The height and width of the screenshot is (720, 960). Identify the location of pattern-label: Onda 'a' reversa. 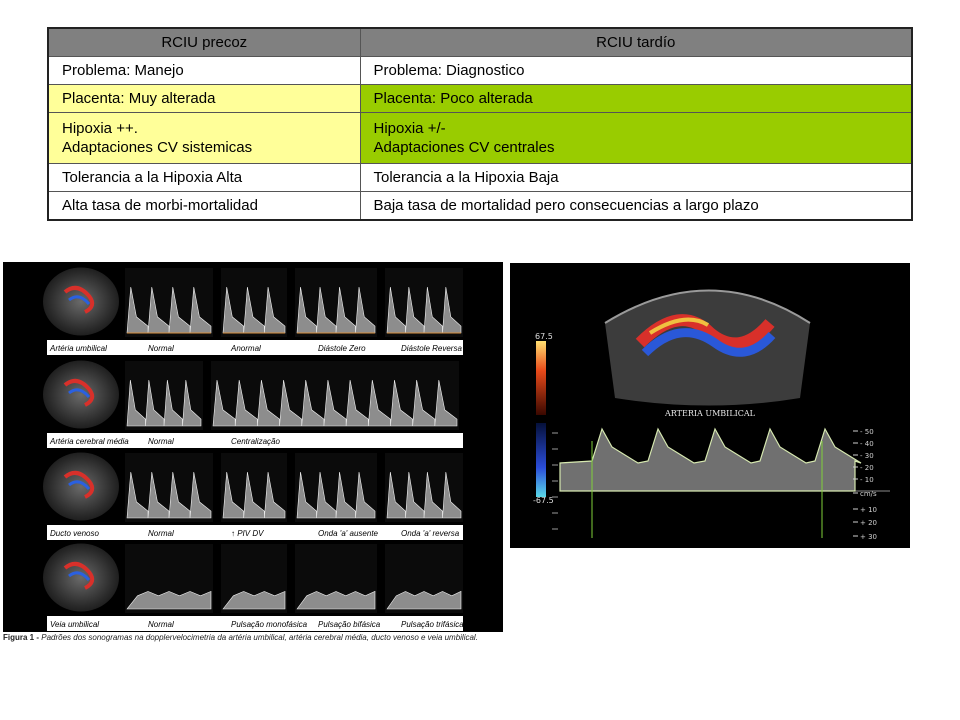
(430, 533).